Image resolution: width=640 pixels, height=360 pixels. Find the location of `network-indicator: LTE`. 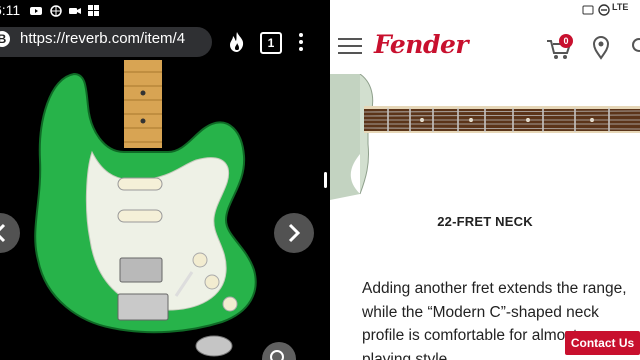

network-indicator: LTE is located at coordinates (620, 7).